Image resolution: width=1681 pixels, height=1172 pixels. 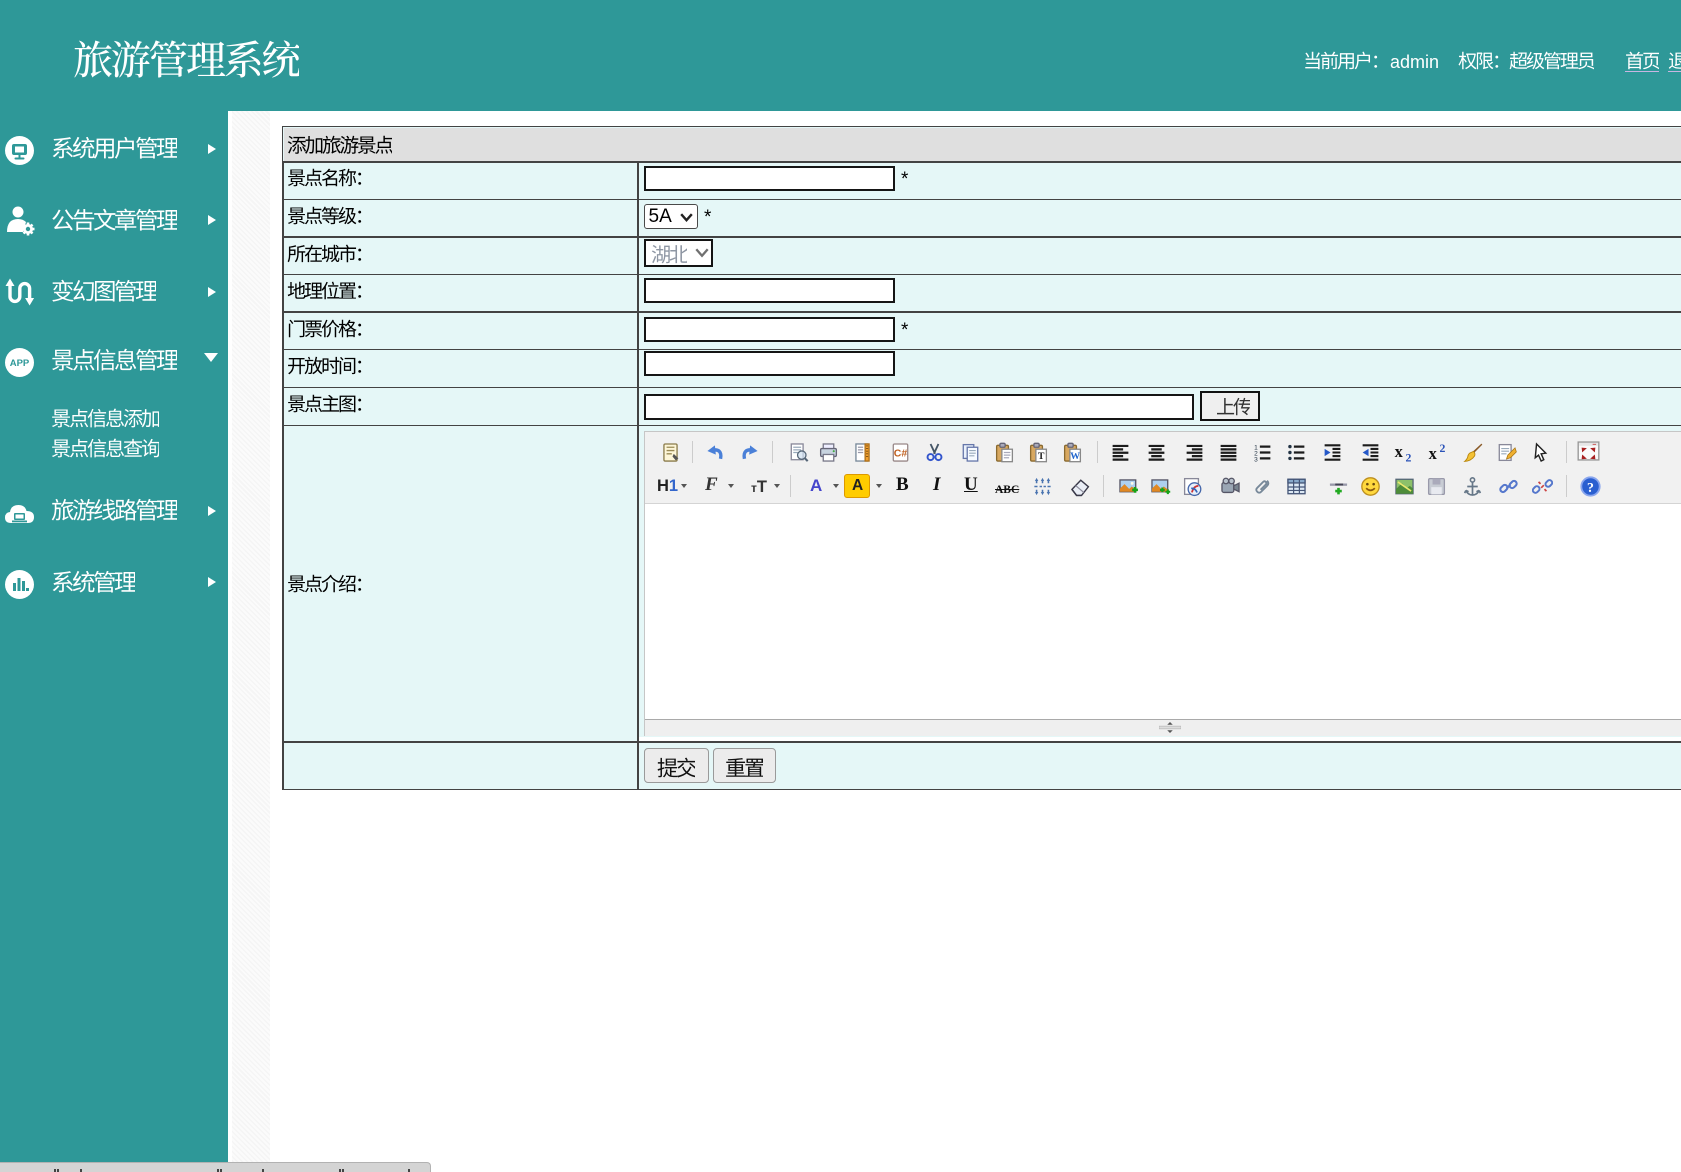 What do you see at coordinates (1041, 456) in the screenshot?
I see `svg-text: T` at bounding box center [1041, 456].